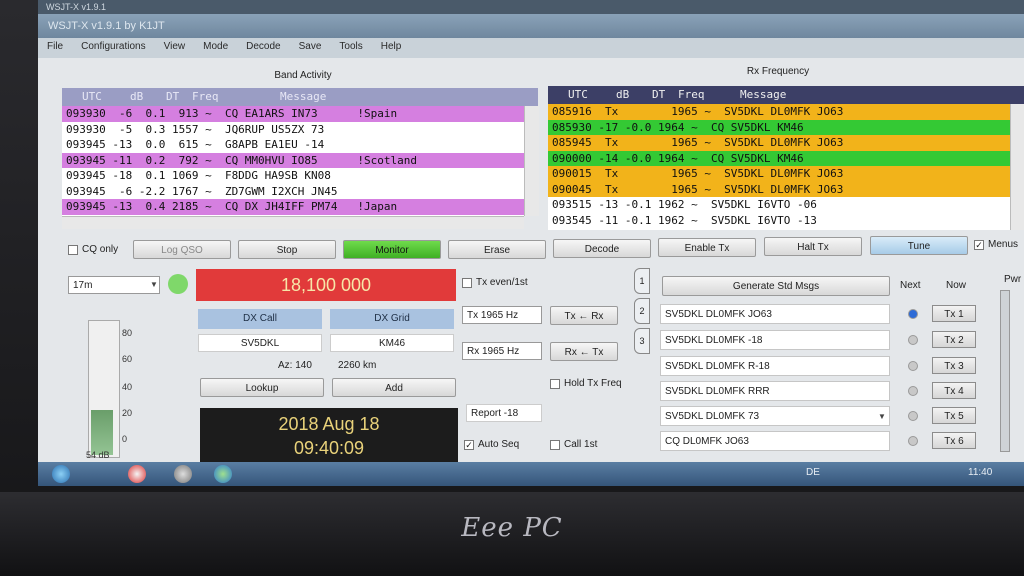 The image size is (1024, 576). Describe the element at coordinates (467, 282) in the screenshot. I see `tx-even-box` at that location.